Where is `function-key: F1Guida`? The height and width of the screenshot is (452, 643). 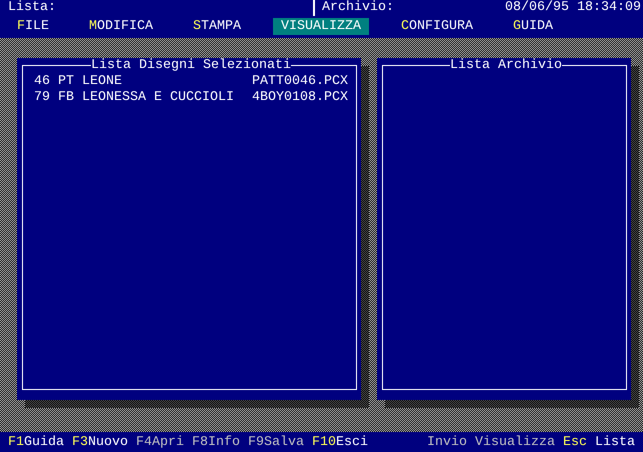
function-key: F1Guida is located at coordinates (36, 442).